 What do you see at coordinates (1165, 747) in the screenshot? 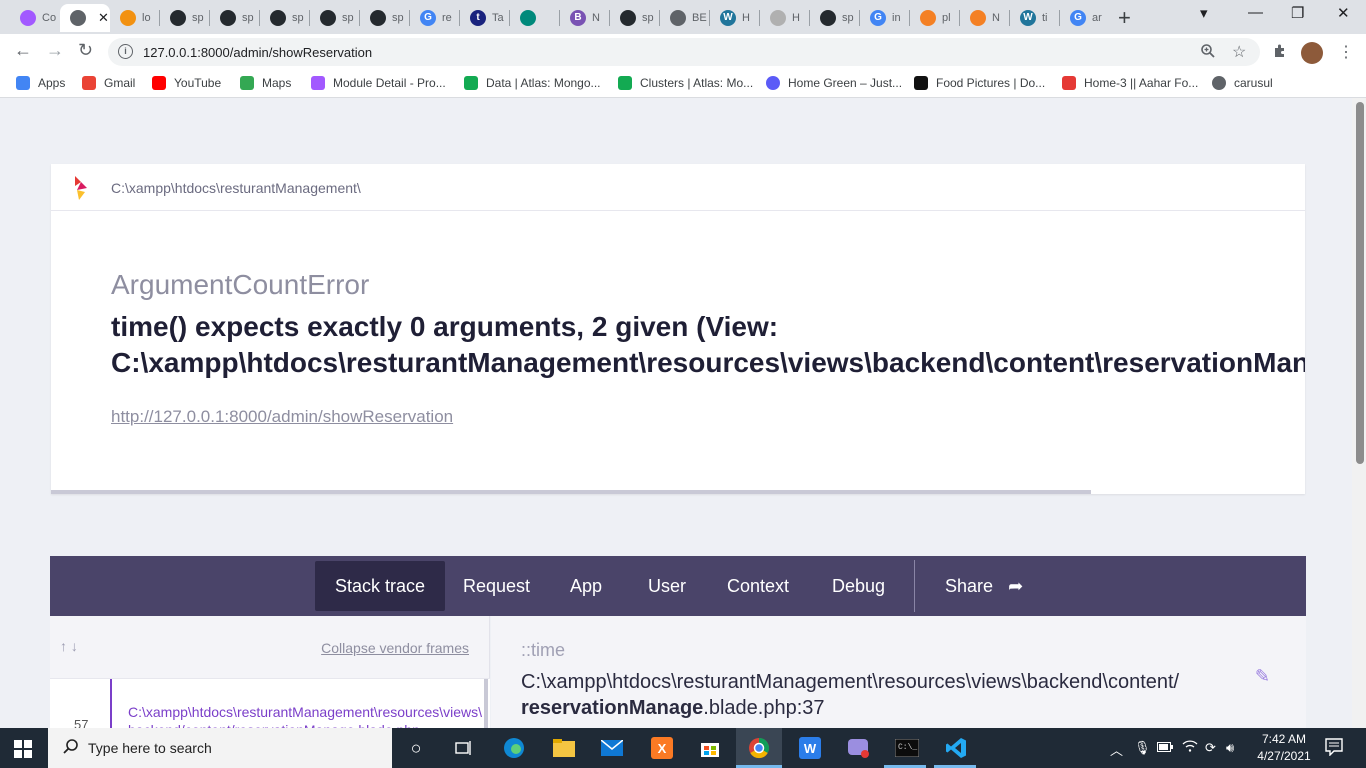
I see `battery-icon` at bounding box center [1165, 747].